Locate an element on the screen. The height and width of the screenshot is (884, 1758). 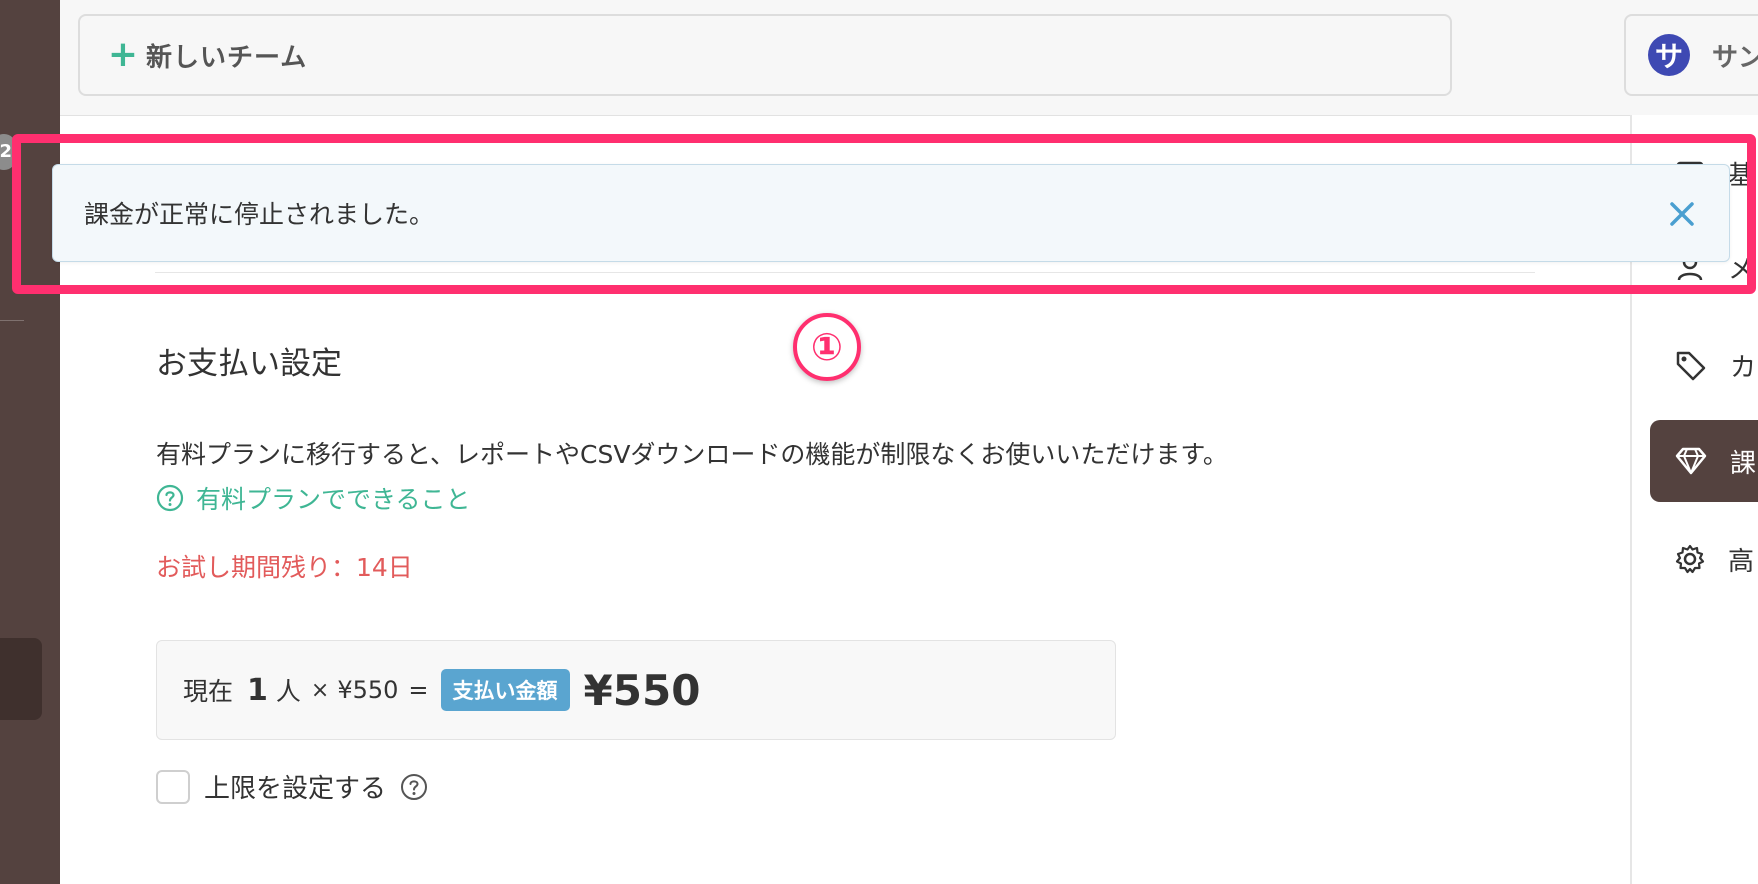
paid-plan-link: 有料プランでできること is located at coordinates (313, 498).